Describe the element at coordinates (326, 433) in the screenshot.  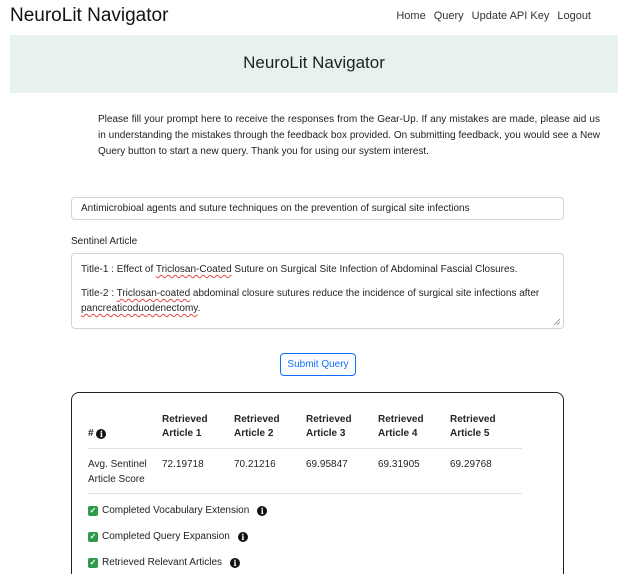
I see `header-line: Article 3` at that location.